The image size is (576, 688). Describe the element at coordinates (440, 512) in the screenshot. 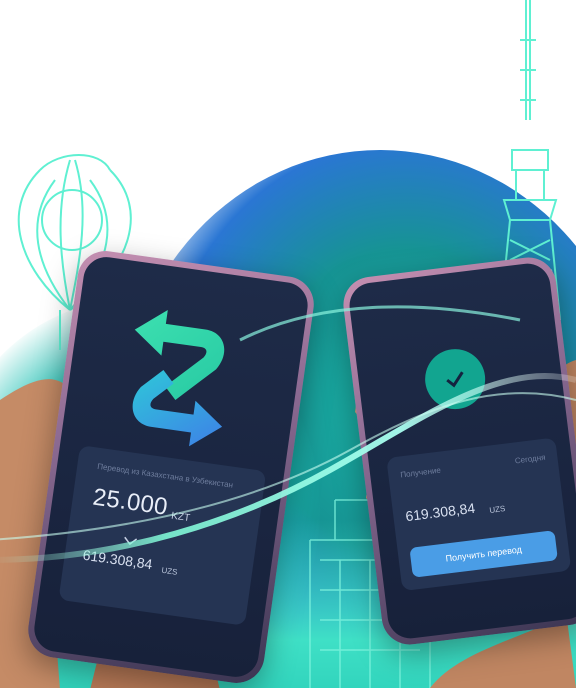

I see `receive-amount: 619.308,84` at that location.